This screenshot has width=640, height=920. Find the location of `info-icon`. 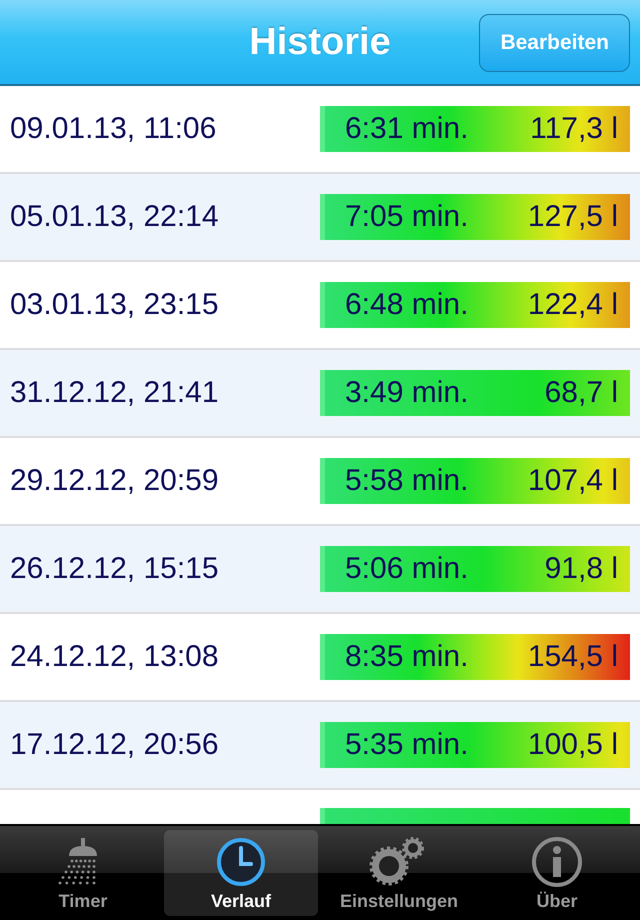

info-icon is located at coordinates (557, 862).